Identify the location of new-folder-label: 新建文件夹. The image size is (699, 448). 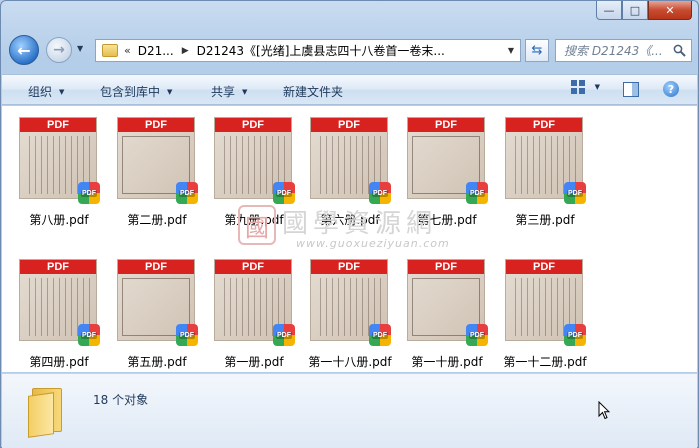
(313, 92).